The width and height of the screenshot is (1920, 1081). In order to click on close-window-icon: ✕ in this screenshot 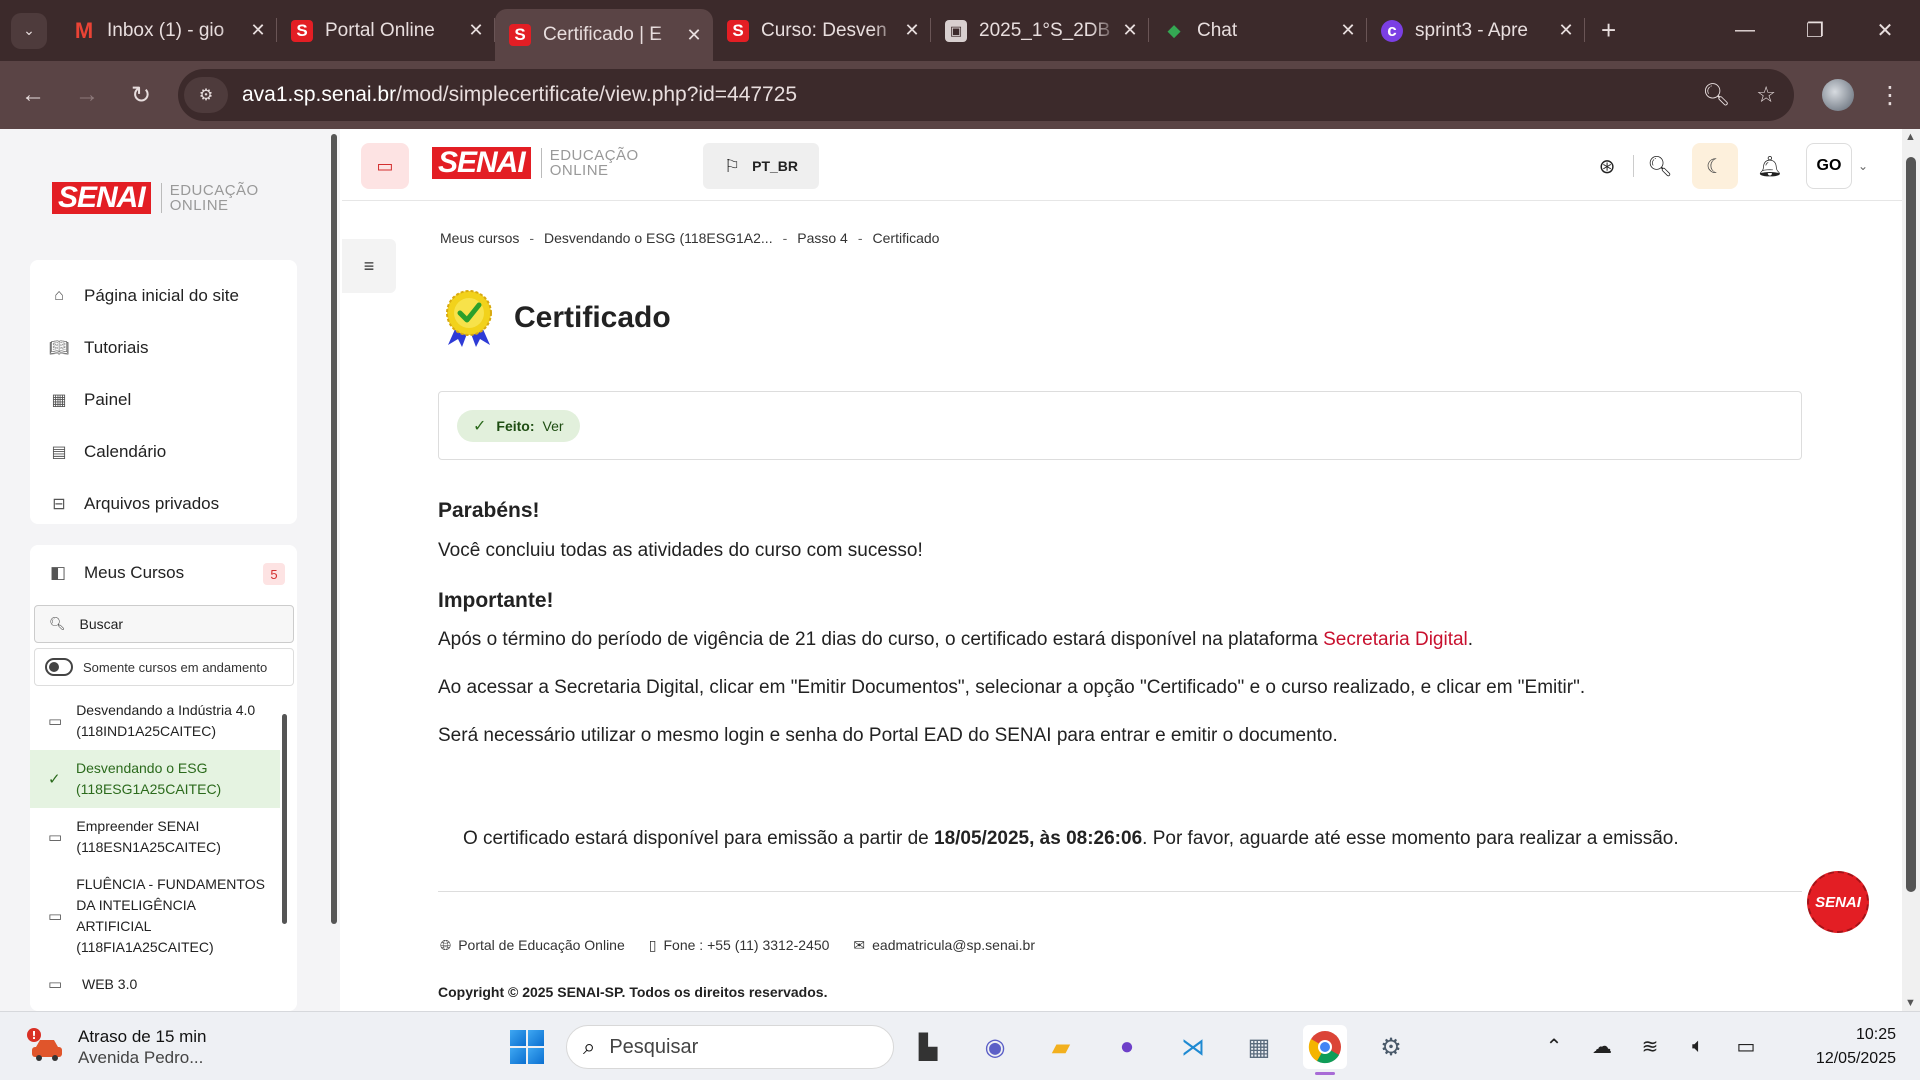, I will do `click(1885, 30)`.